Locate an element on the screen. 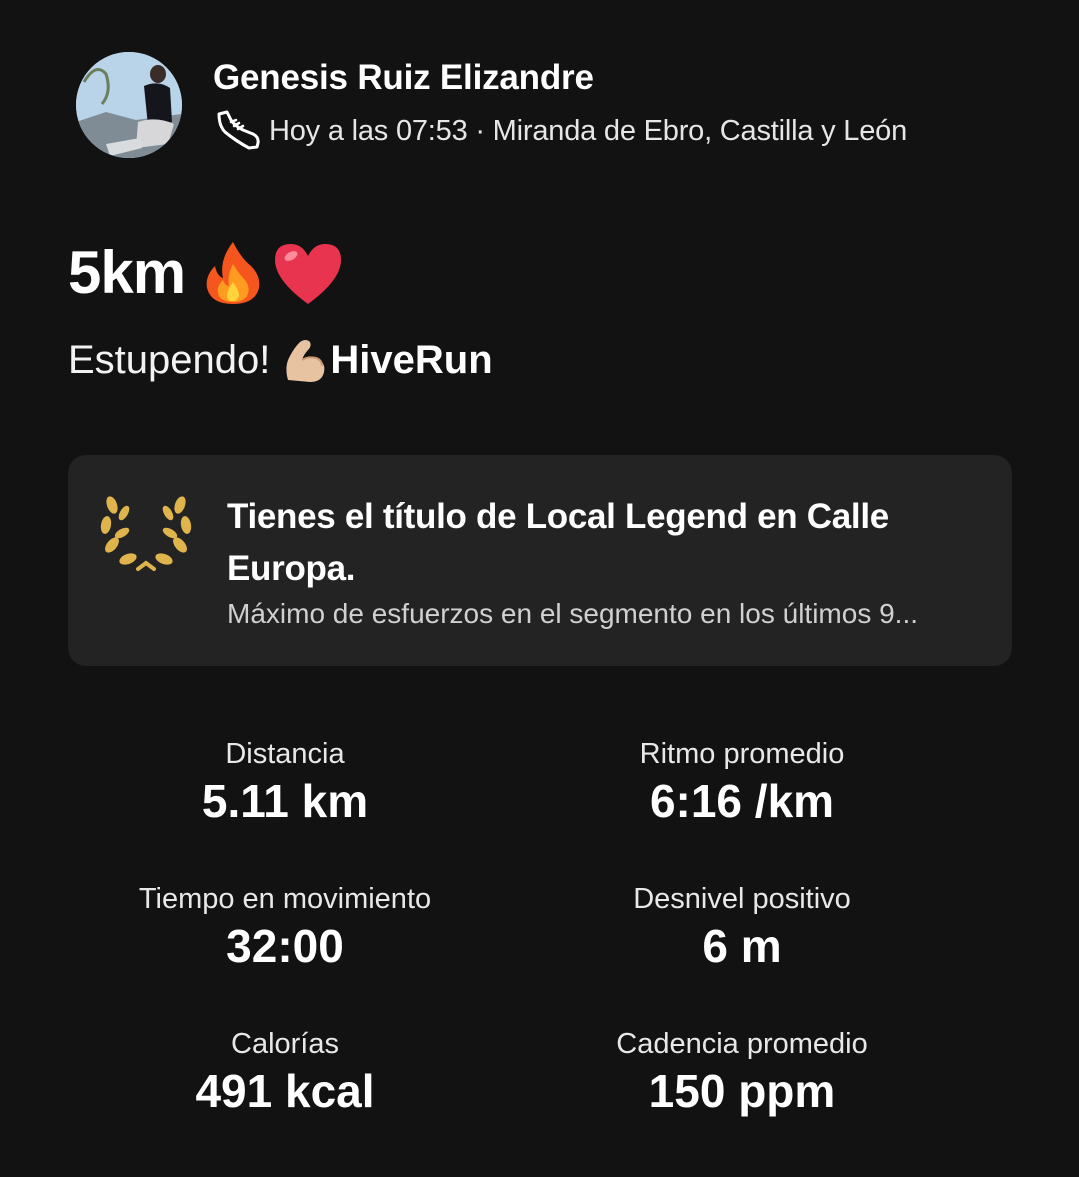 Image resolution: width=1079 pixels, height=1177 pixels. stat-distance: Distancia 5.11 km is located at coordinates (285, 807).